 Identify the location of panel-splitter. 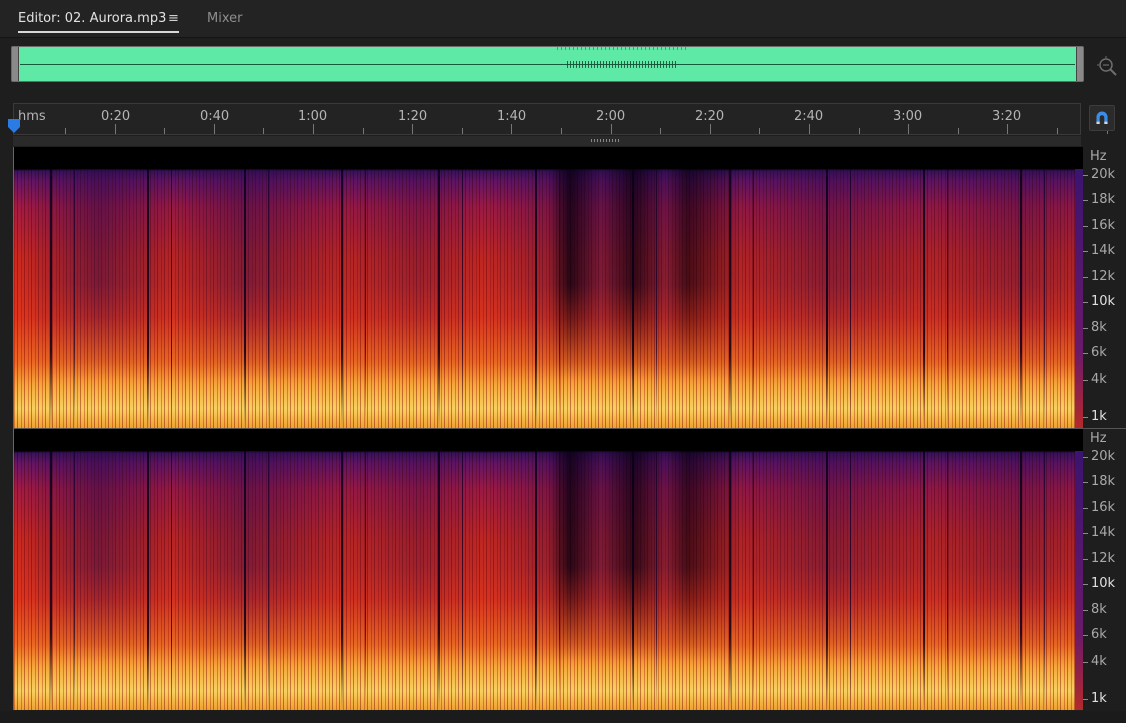
(547, 141).